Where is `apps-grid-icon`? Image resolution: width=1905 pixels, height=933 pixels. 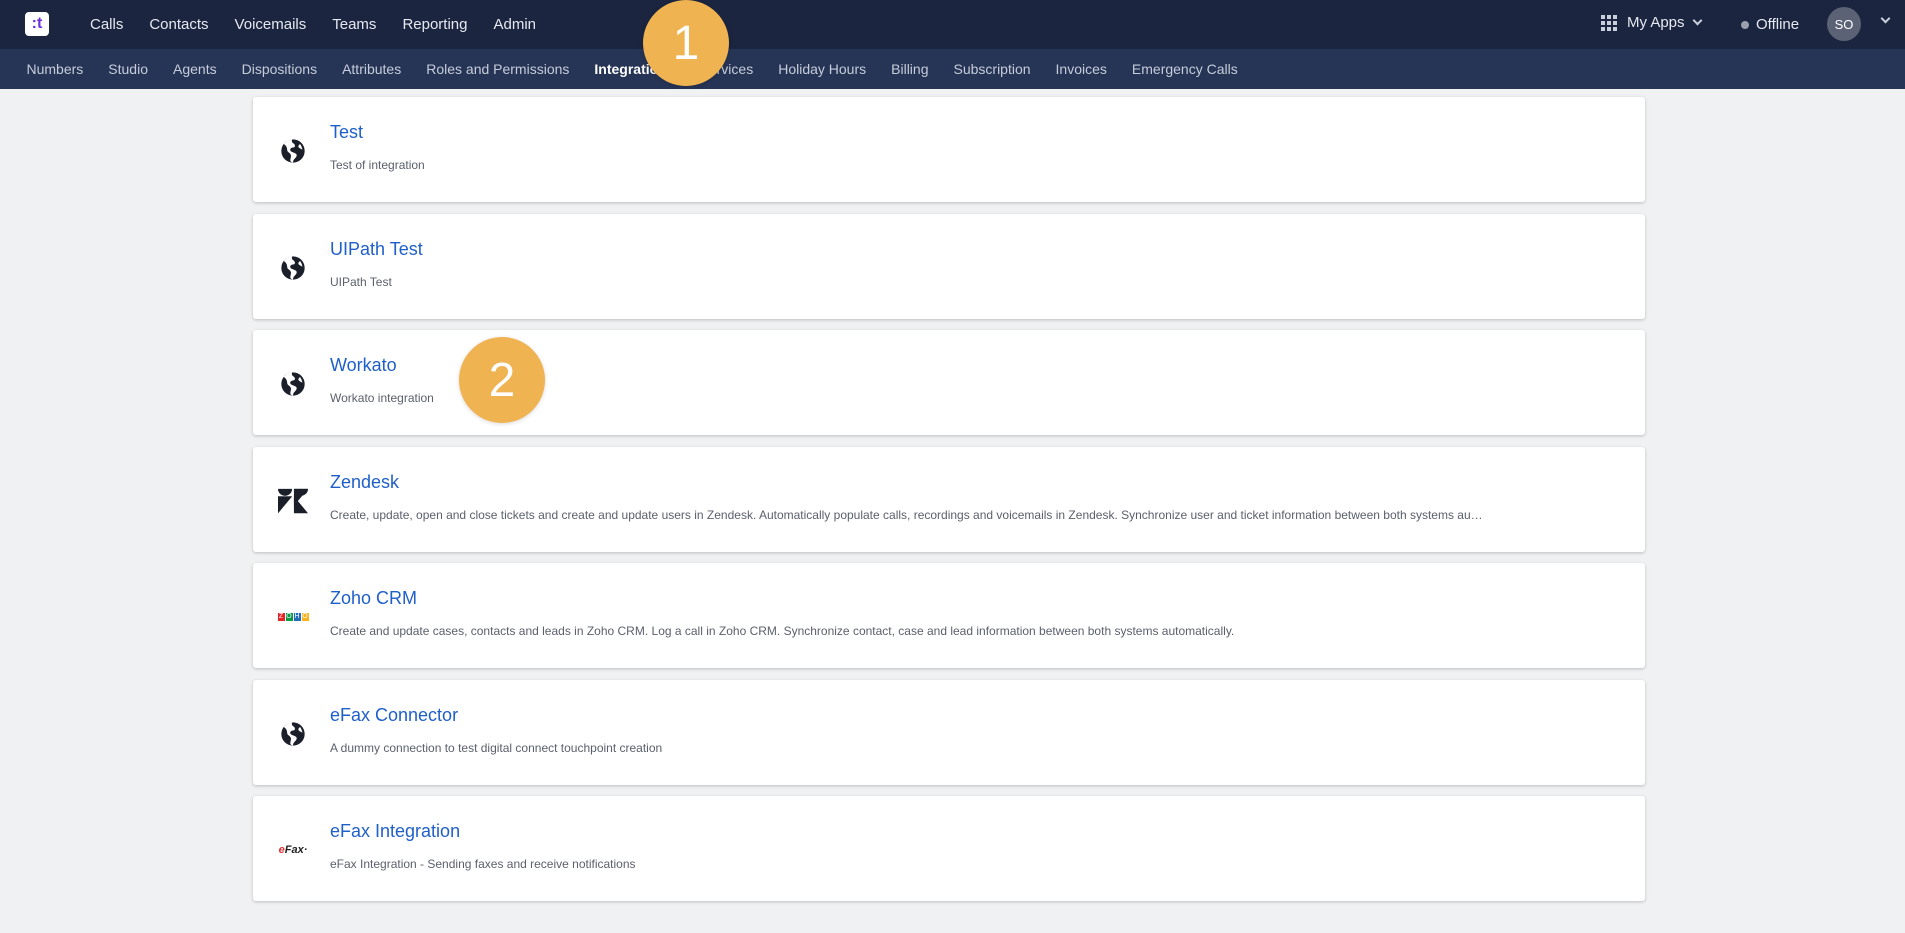 apps-grid-icon is located at coordinates (1609, 22).